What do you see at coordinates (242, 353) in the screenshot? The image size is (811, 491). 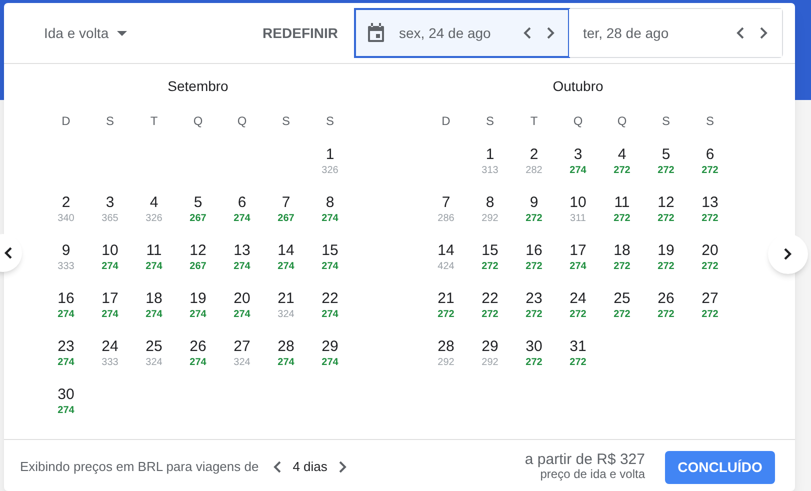 I see `calendar-day: 27 324` at bounding box center [242, 353].